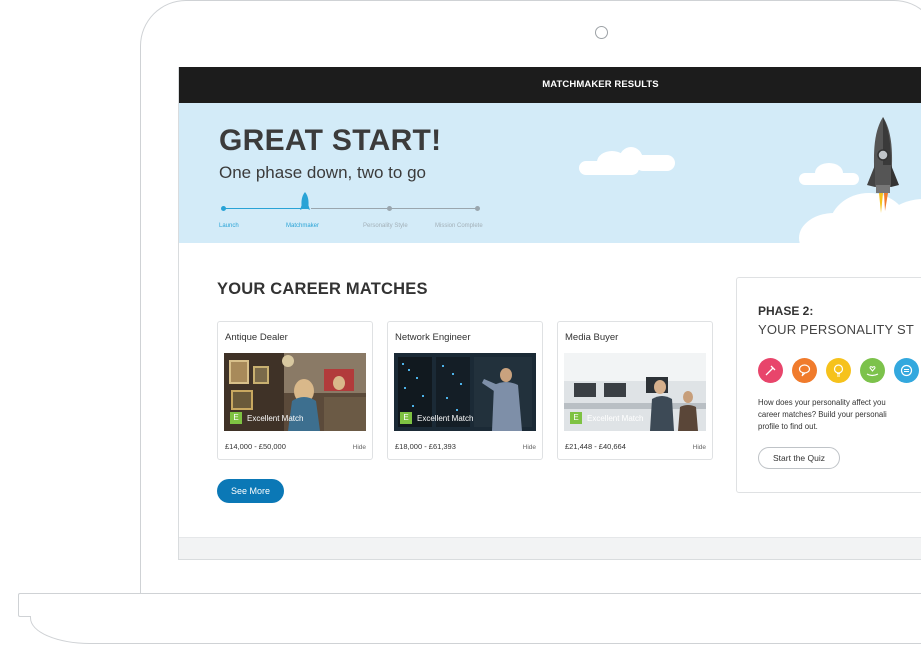 This screenshot has width=921, height=645. What do you see at coordinates (600, 84) in the screenshot?
I see `page-title: MATCHMAKER RESULTS` at bounding box center [600, 84].